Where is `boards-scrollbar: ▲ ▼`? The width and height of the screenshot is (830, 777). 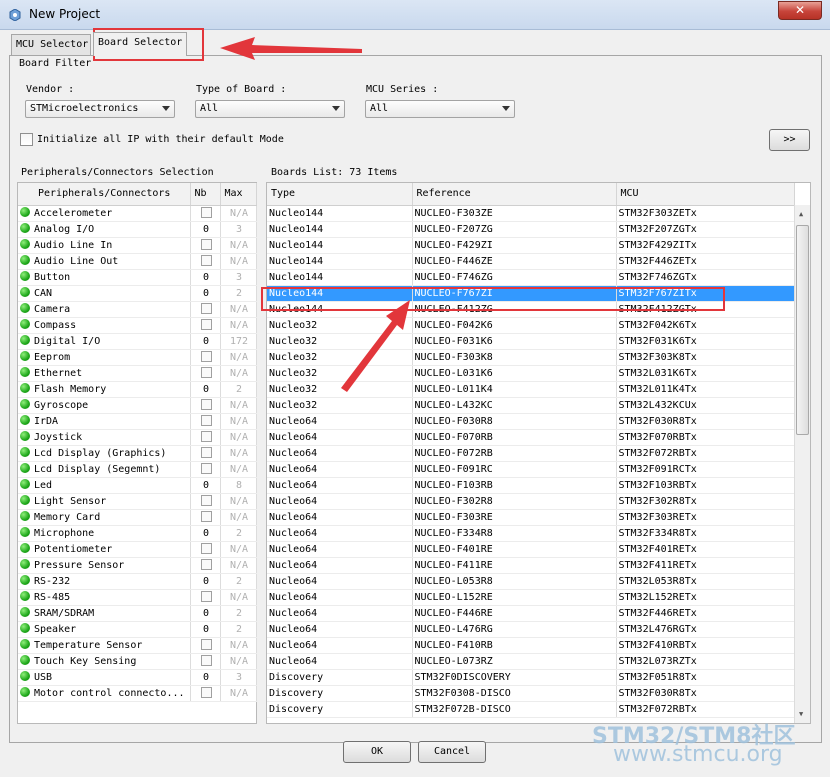 boards-scrollbar: ▲ ▼ is located at coordinates (802, 464).